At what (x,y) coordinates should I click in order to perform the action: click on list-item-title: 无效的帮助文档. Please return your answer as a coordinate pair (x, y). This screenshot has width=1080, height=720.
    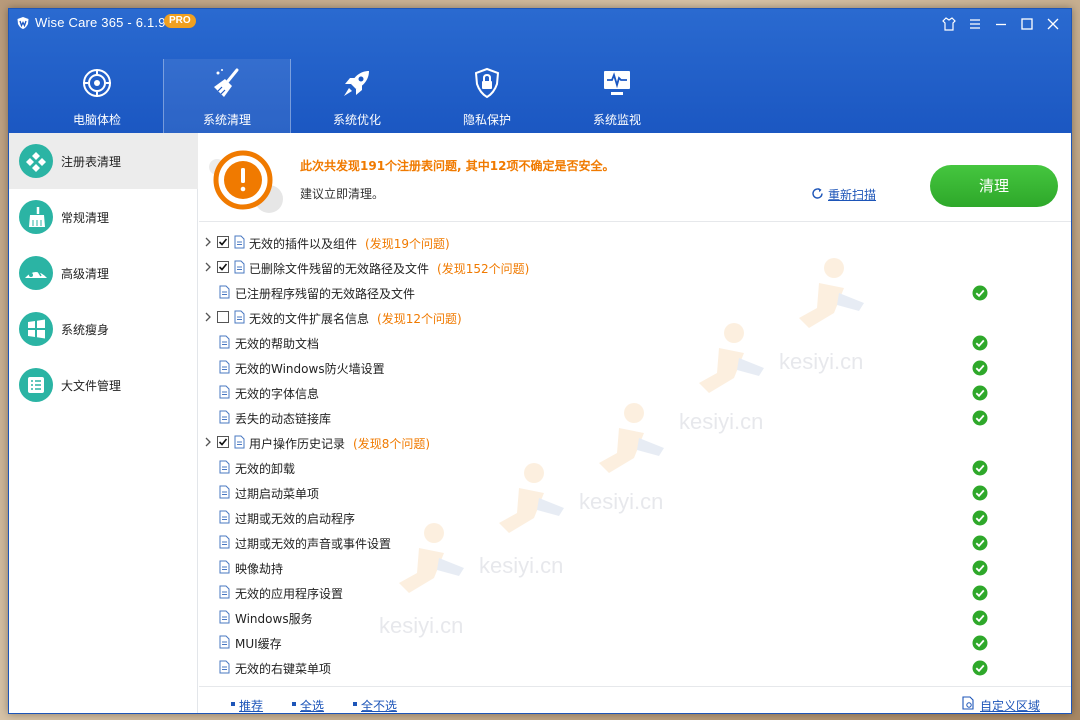
    Looking at the image, I should click on (277, 344).